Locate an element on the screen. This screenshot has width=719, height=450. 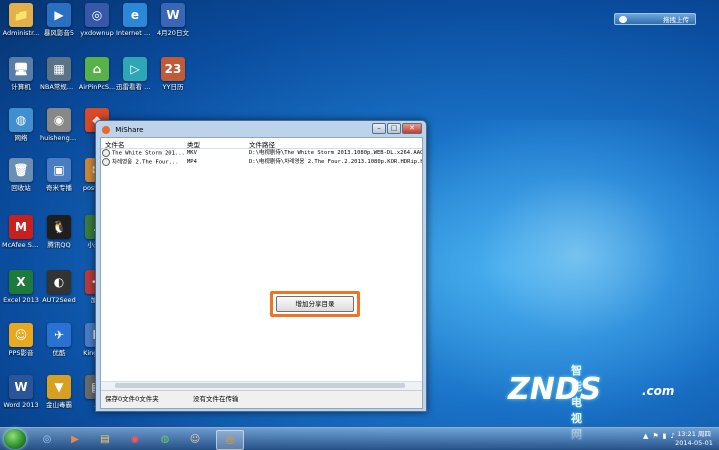
desktop-icon-label: PPS影音 is located at coordinates (21, 353).